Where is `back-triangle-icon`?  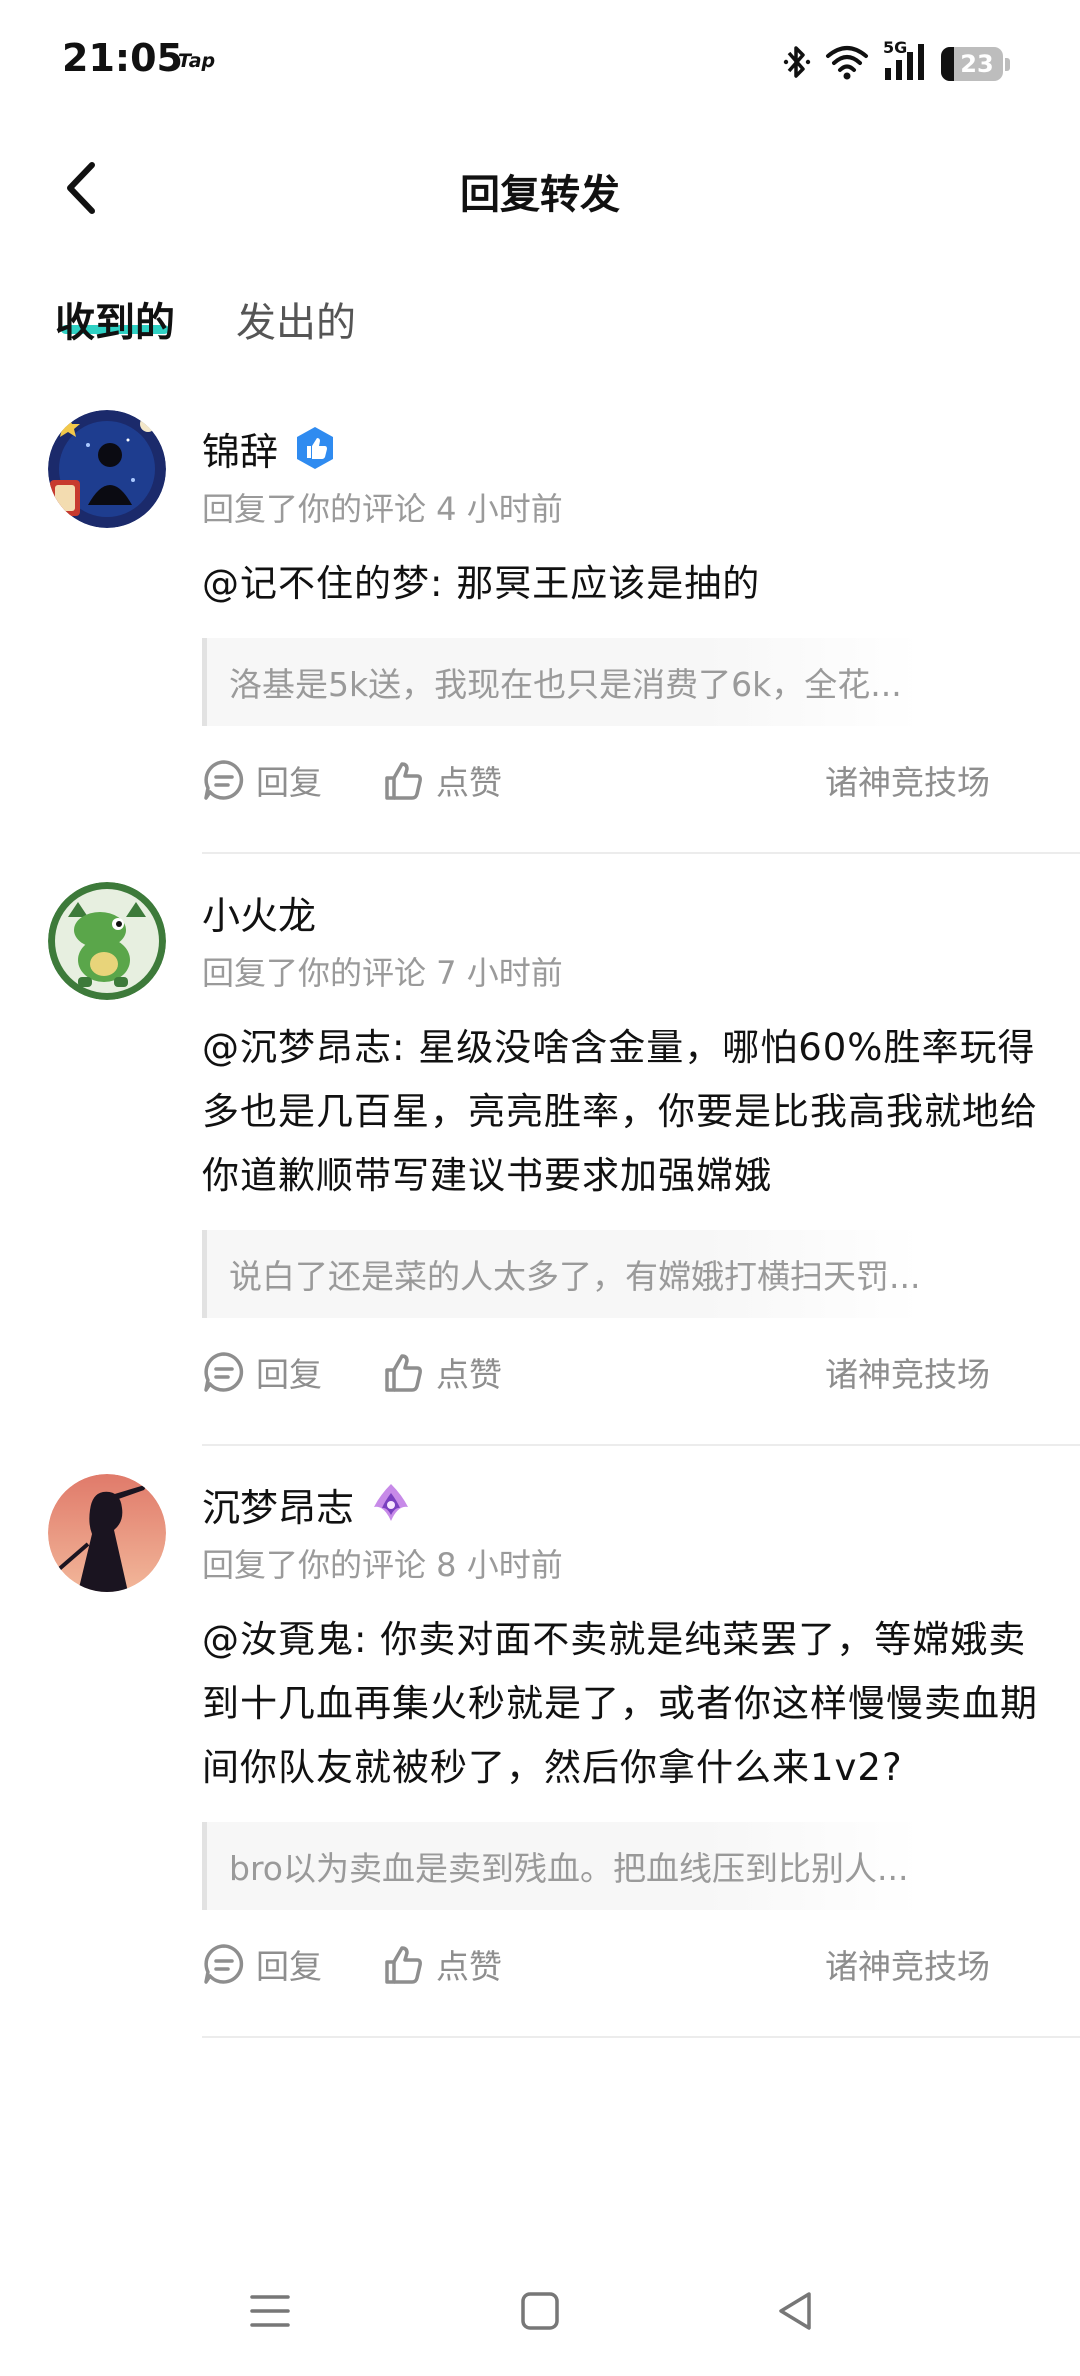 back-triangle-icon is located at coordinates (795, 2311).